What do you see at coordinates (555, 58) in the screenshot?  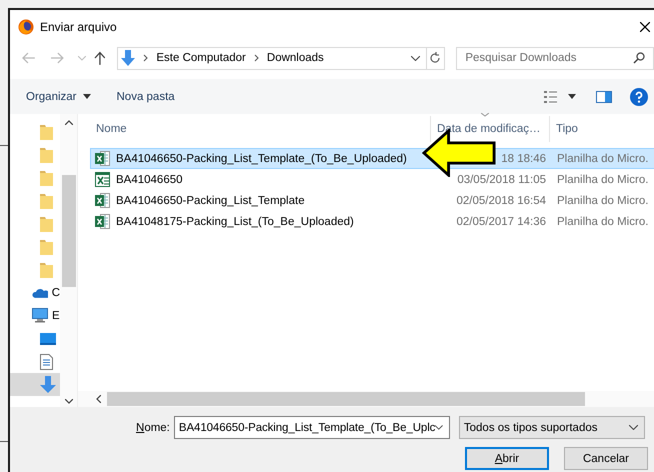 I see `search-field: Pesquisar Downloads` at bounding box center [555, 58].